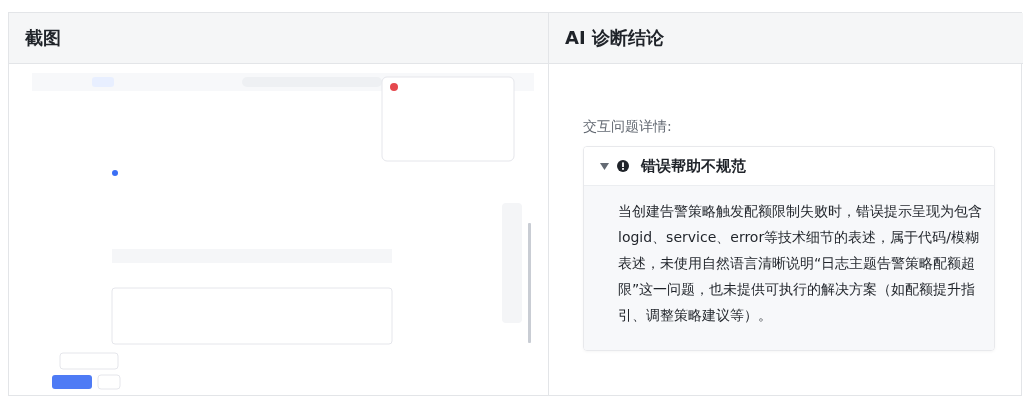 Image resolution: width=1030 pixels, height=403 pixels. What do you see at coordinates (786, 38) in the screenshot?
I see `column-header: AI 诊断结论` at bounding box center [786, 38].